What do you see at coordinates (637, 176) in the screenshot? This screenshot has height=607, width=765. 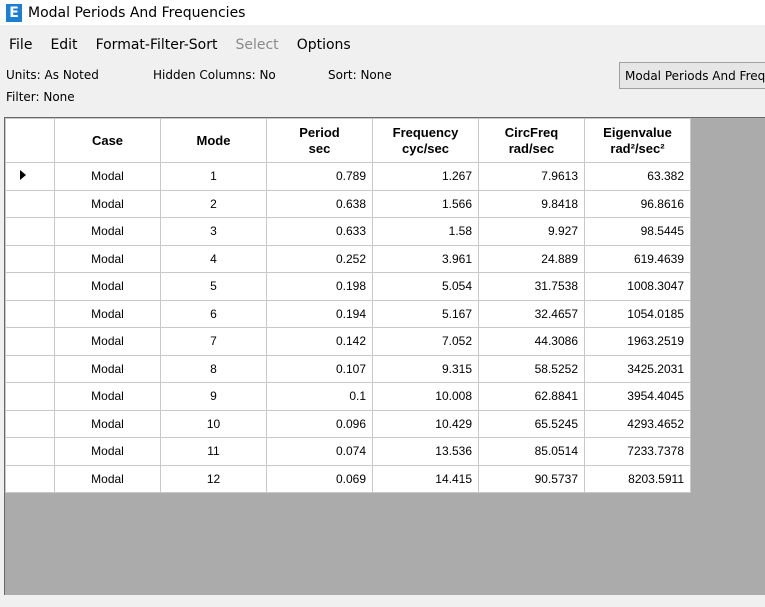 I see `cell-eigenvalue: 63.382` at bounding box center [637, 176].